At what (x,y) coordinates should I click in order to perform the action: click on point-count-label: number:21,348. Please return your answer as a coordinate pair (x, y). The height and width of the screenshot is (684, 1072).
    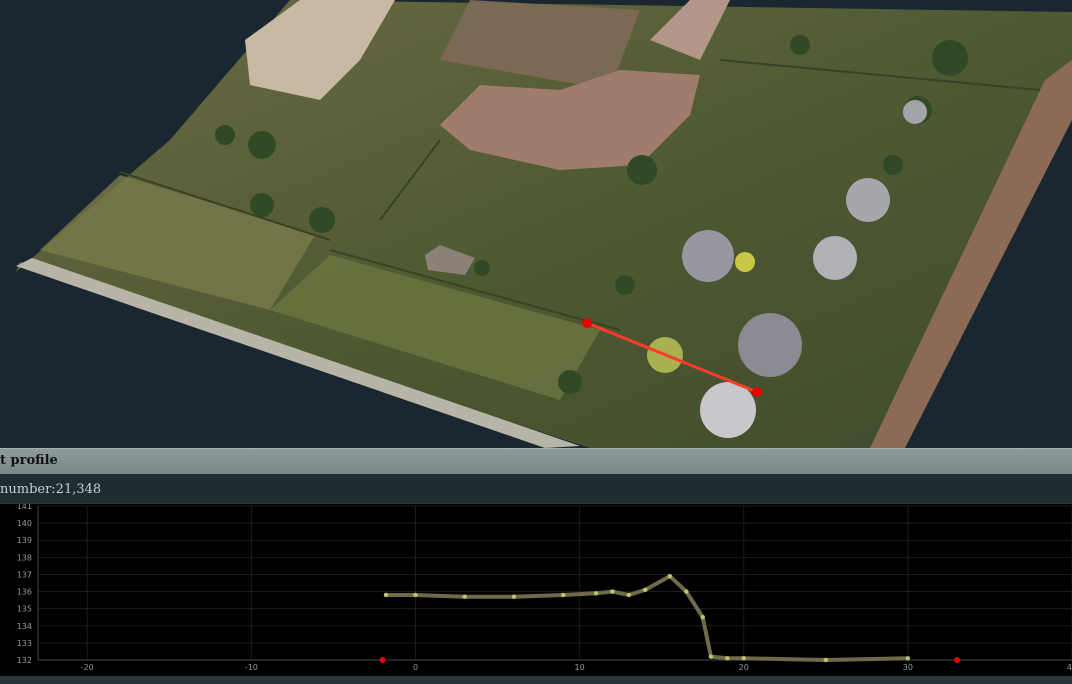
    Looking at the image, I should click on (51, 489).